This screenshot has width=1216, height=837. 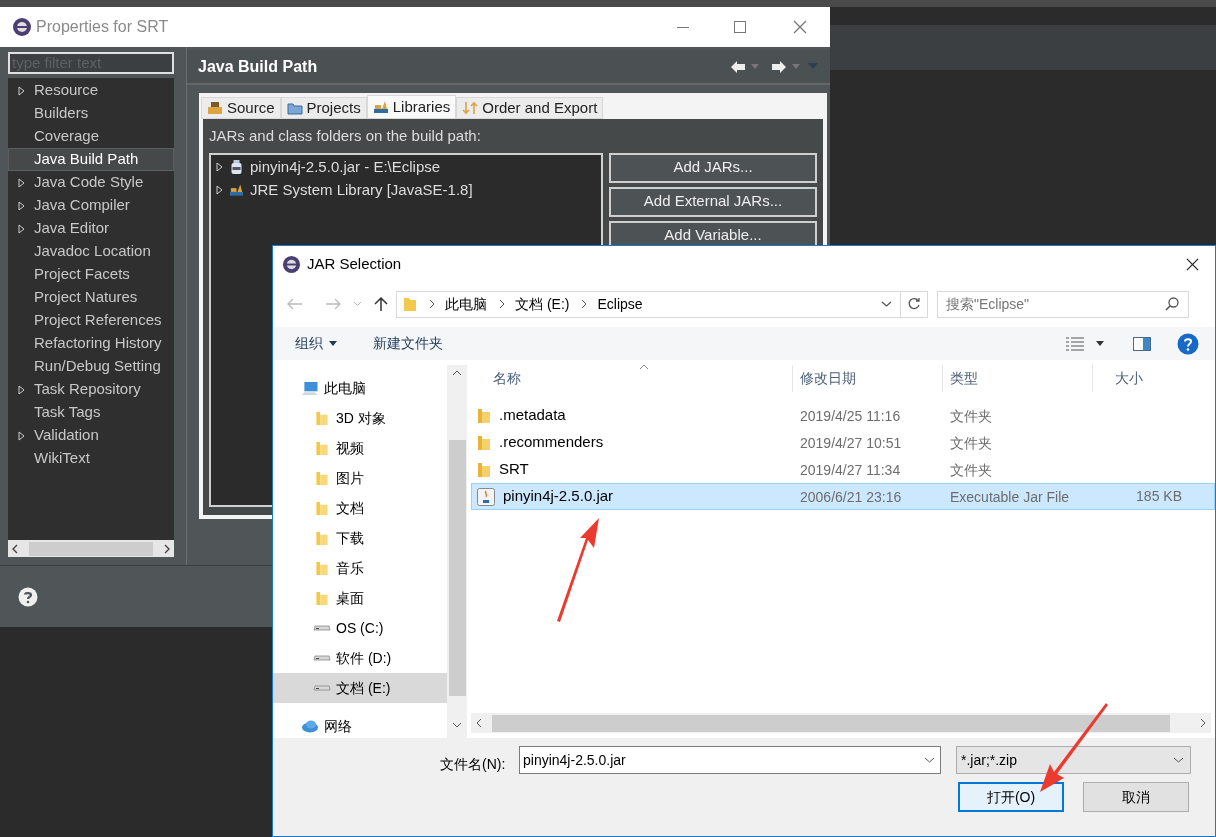 What do you see at coordinates (91, 182) in the screenshot?
I see `tree-item: Java Code Style` at bounding box center [91, 182].